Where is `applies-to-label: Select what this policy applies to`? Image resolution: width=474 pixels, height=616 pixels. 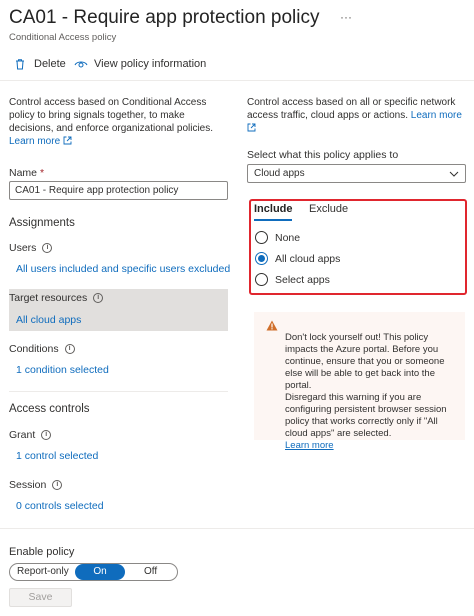
applies-to-label: Select what this policy applies to is located at coordinates (323, 155).